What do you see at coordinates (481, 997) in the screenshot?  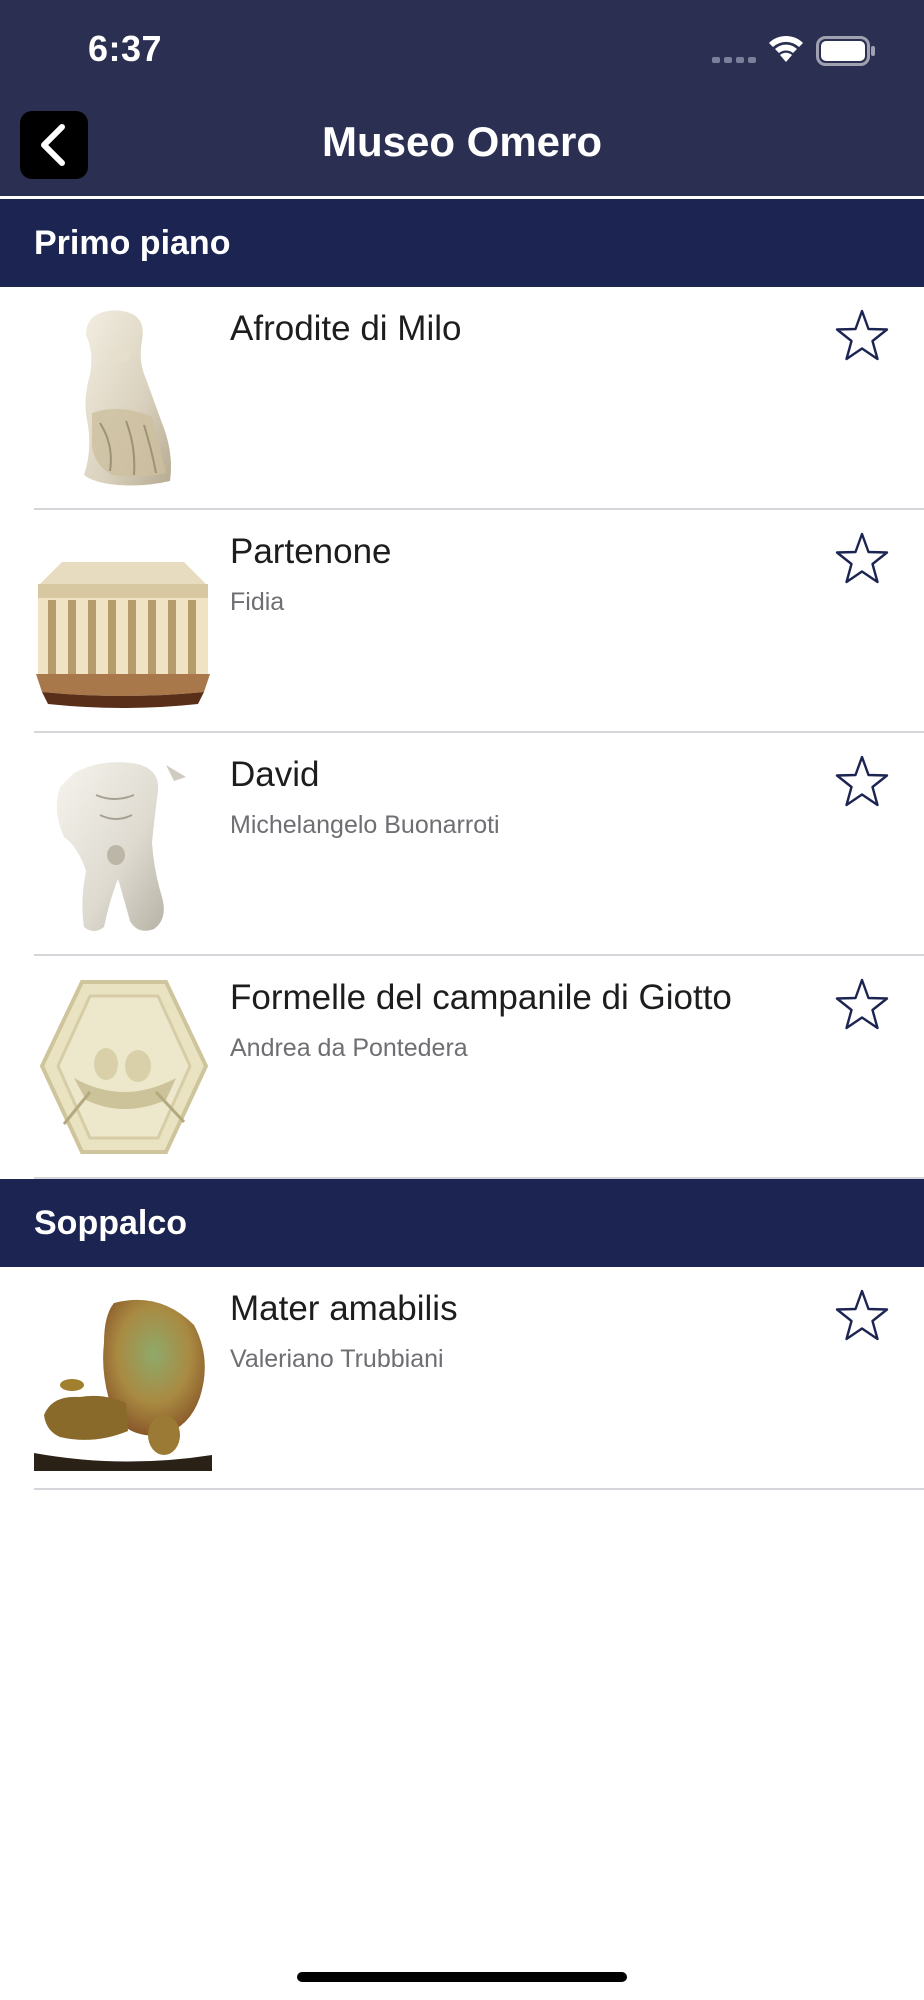 I see `artwork-title: Formelle del campanile di Giotto` at bounding box center [481, 997].